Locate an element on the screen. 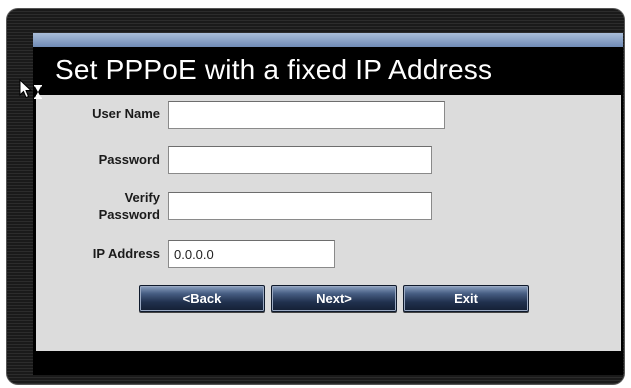  busy-arrow-cursor-icon is located at coordinates (30, 89).